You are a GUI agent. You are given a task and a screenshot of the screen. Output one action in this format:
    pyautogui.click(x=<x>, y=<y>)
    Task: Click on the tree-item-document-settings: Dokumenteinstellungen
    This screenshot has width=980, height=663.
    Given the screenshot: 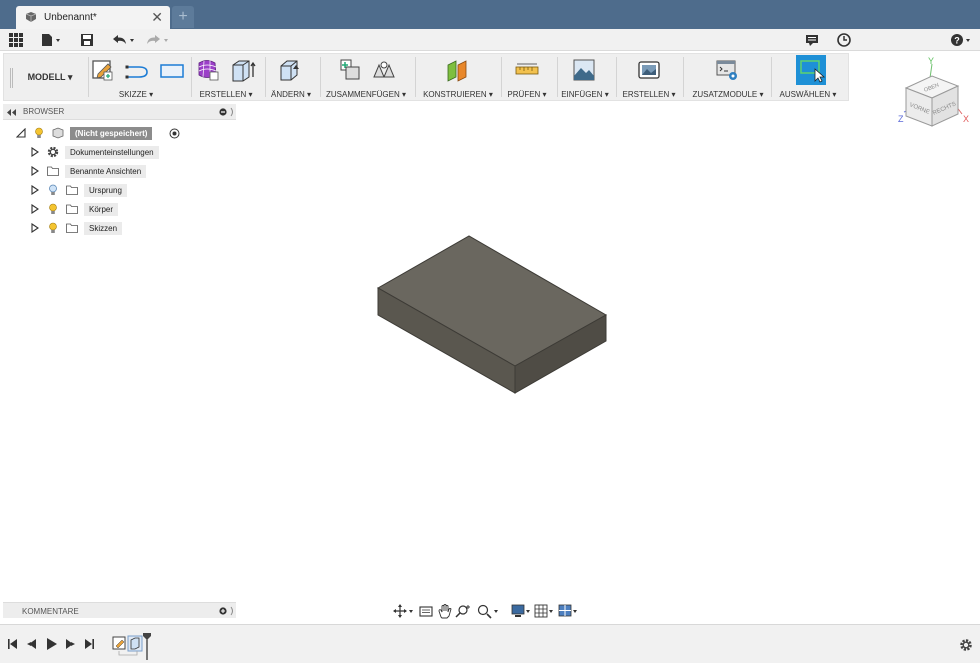 What is the action you would take?
    pyautogui.click(x=120, y=152)
    